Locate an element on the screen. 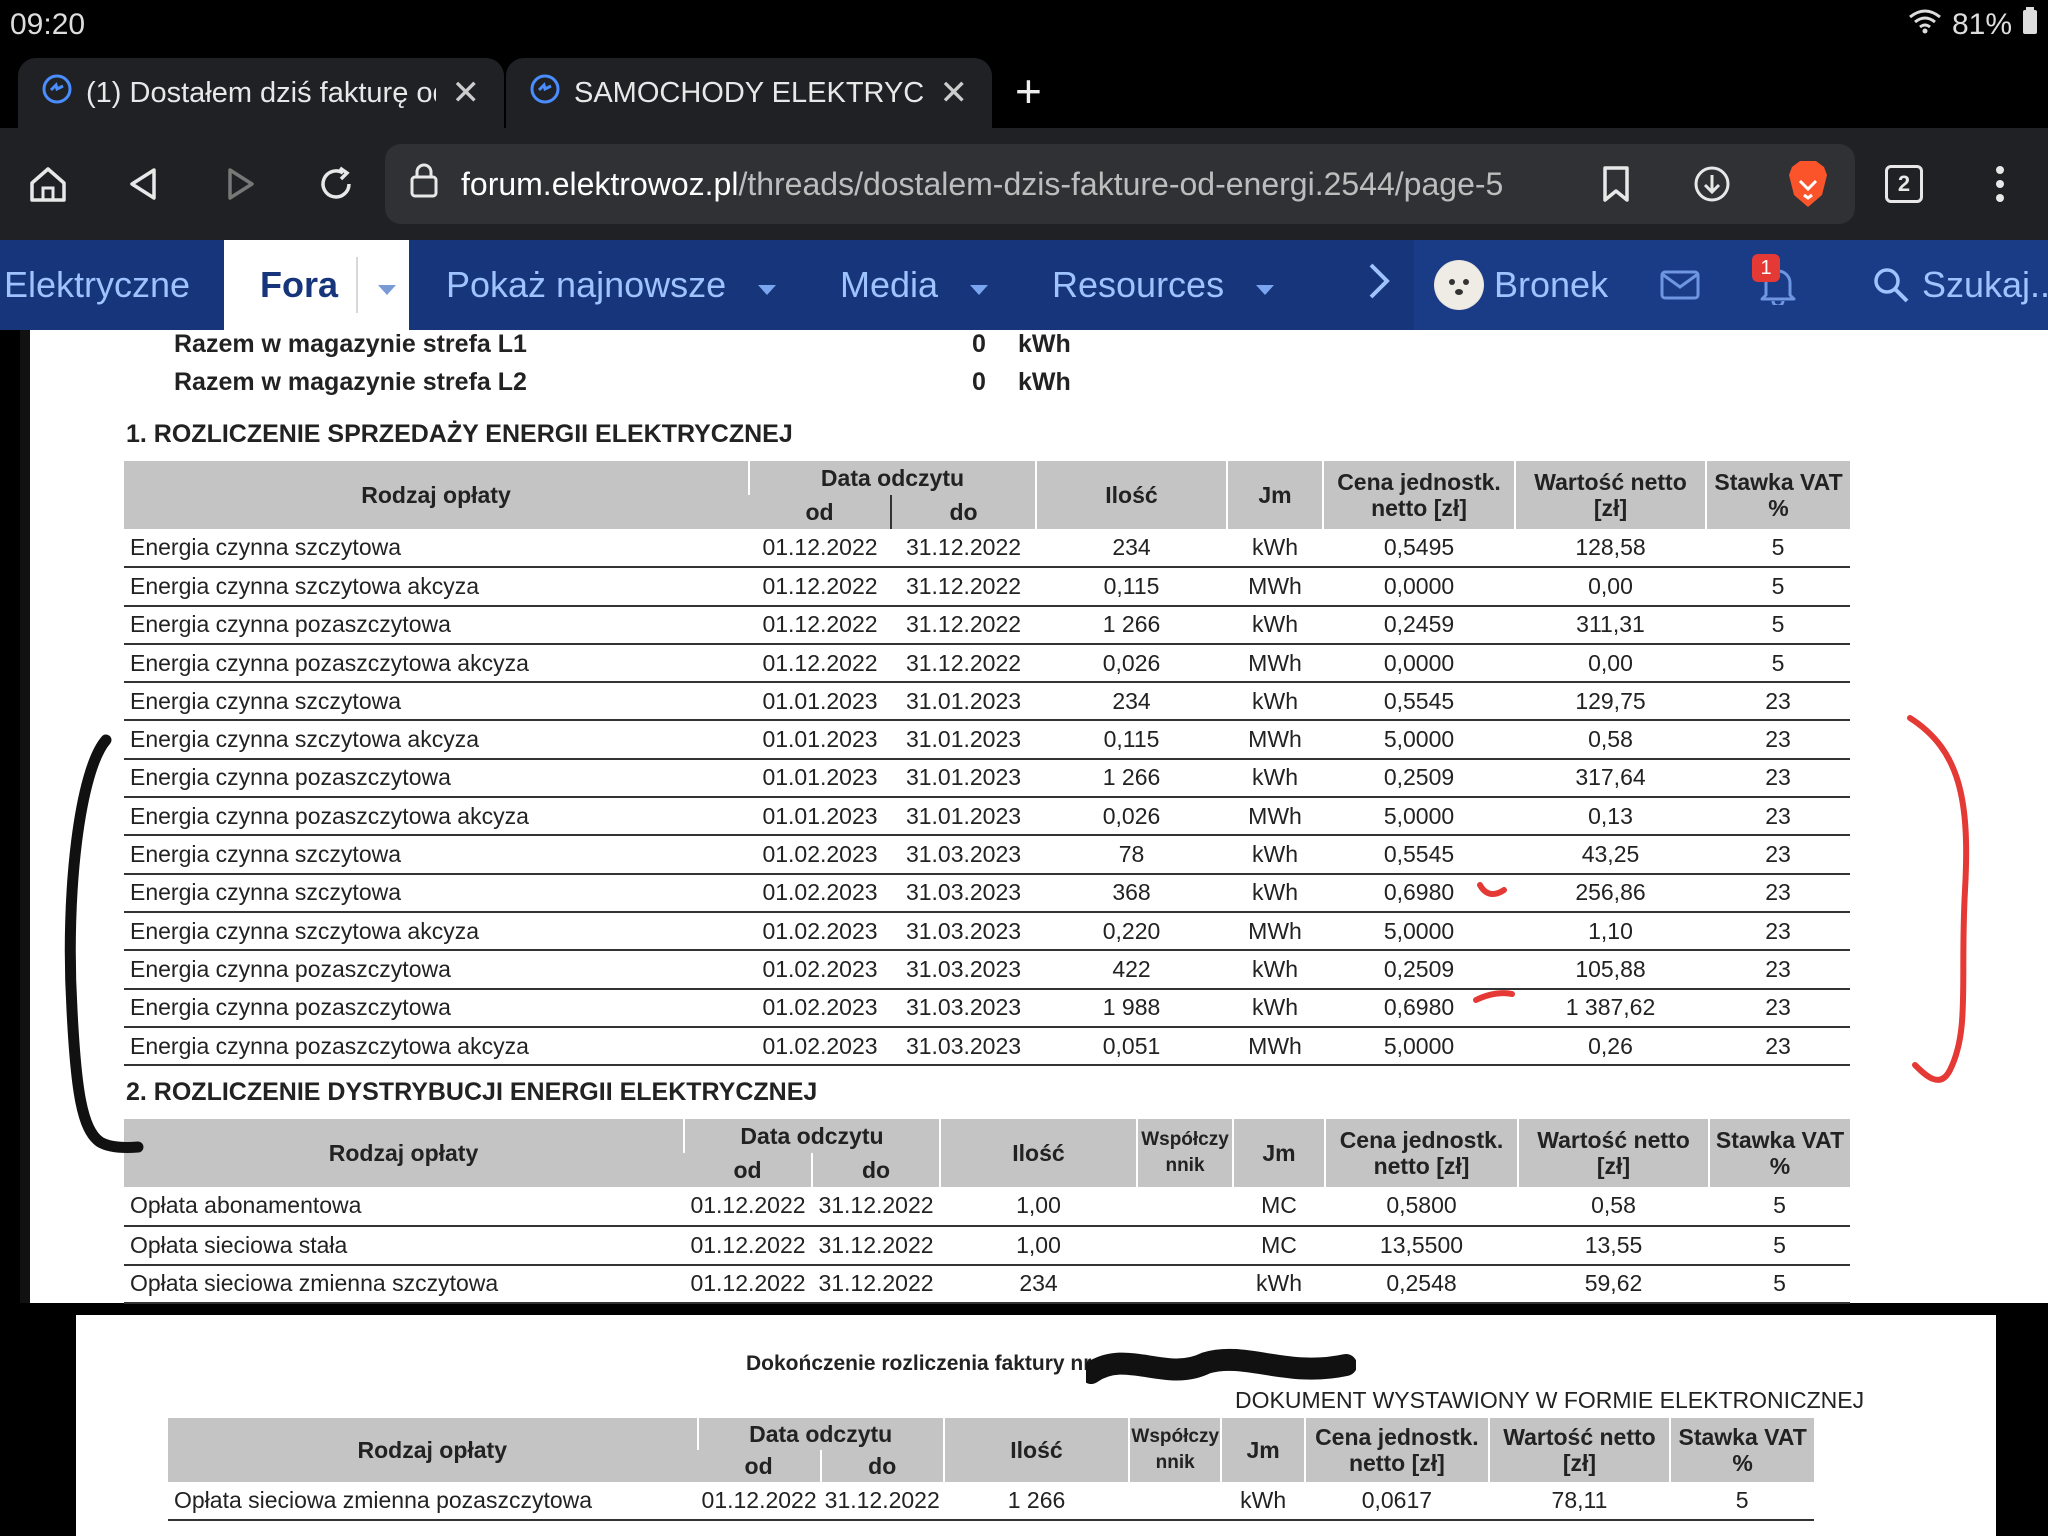 Image resolution: width=2048 pixels, height=1536 pixels. username: Bronek is located at coordinates (1551, 284).